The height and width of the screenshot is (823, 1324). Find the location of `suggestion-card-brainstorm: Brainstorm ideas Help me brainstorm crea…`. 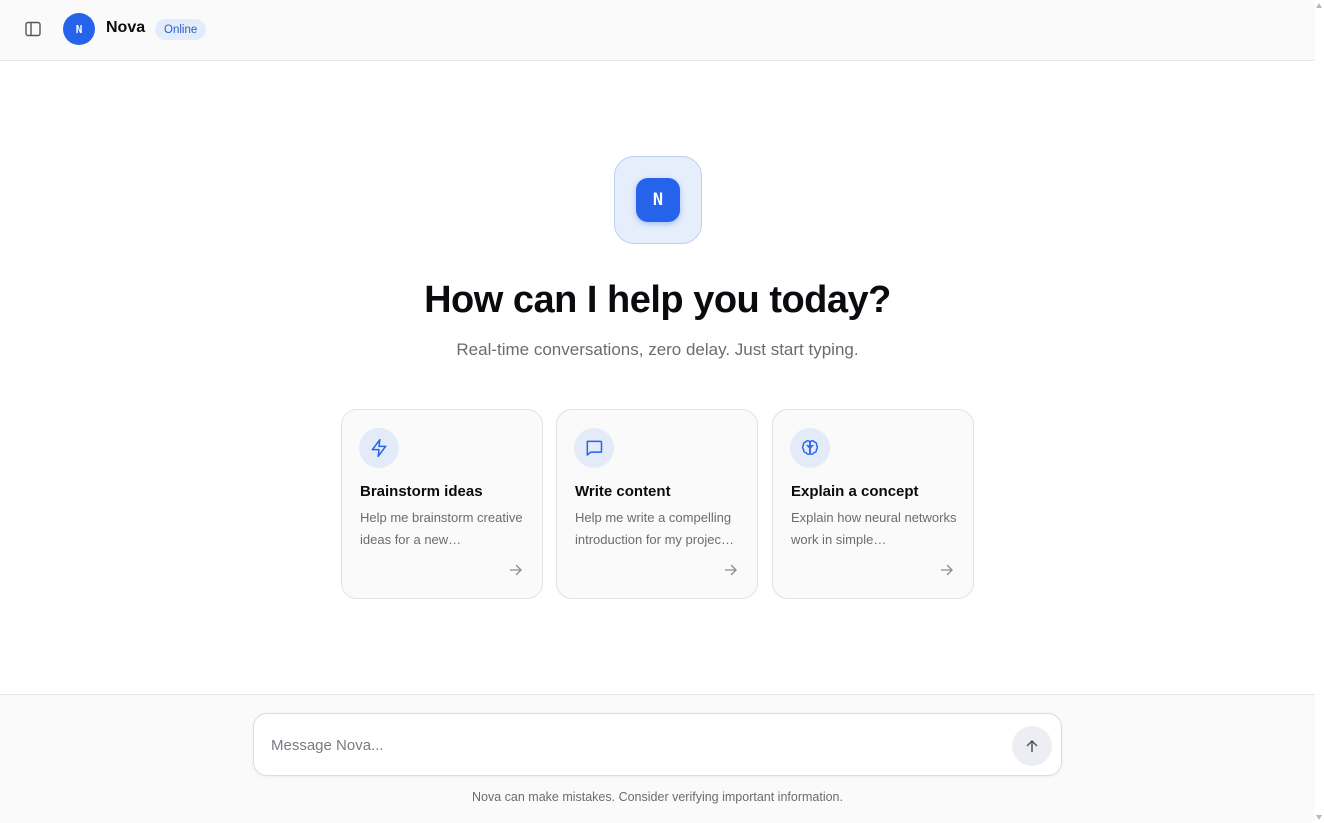

suggestion-card-brainstorm: Brainstorm ideas Help me brainstorm crea… is located at coordinates (442, 504).